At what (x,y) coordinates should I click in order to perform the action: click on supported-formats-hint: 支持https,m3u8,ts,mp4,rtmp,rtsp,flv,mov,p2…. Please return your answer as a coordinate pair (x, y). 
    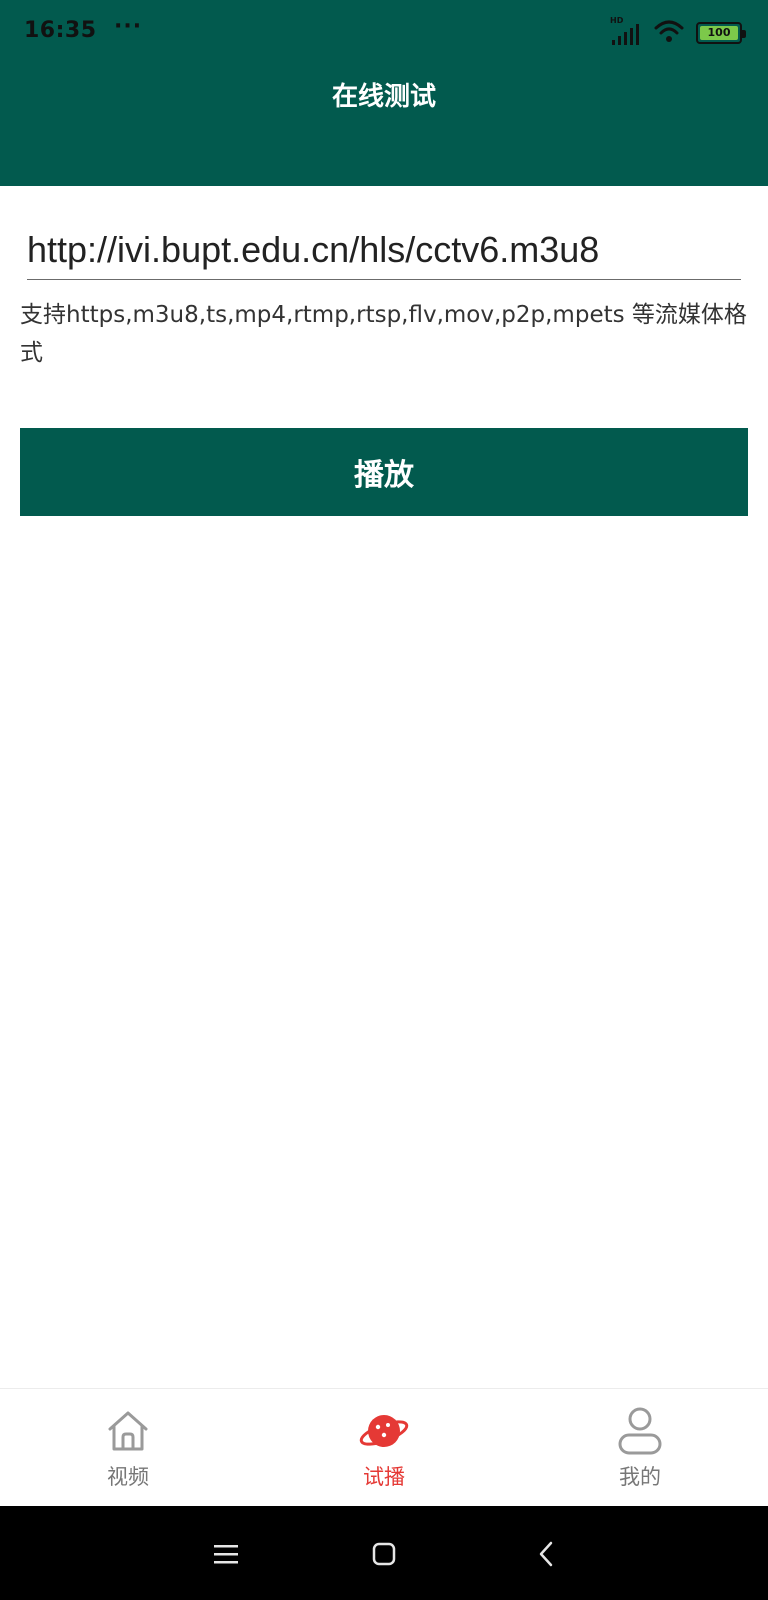
    Looking at the image, I should click on (383, 334).